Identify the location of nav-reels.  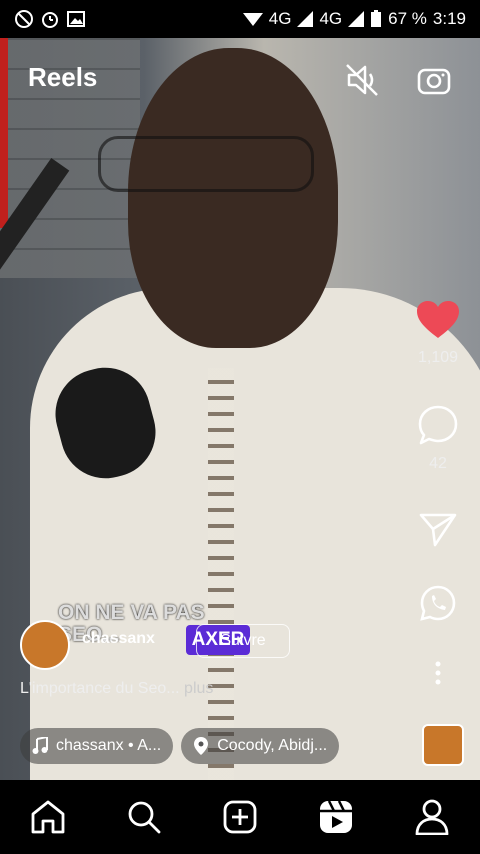
(336, 817).